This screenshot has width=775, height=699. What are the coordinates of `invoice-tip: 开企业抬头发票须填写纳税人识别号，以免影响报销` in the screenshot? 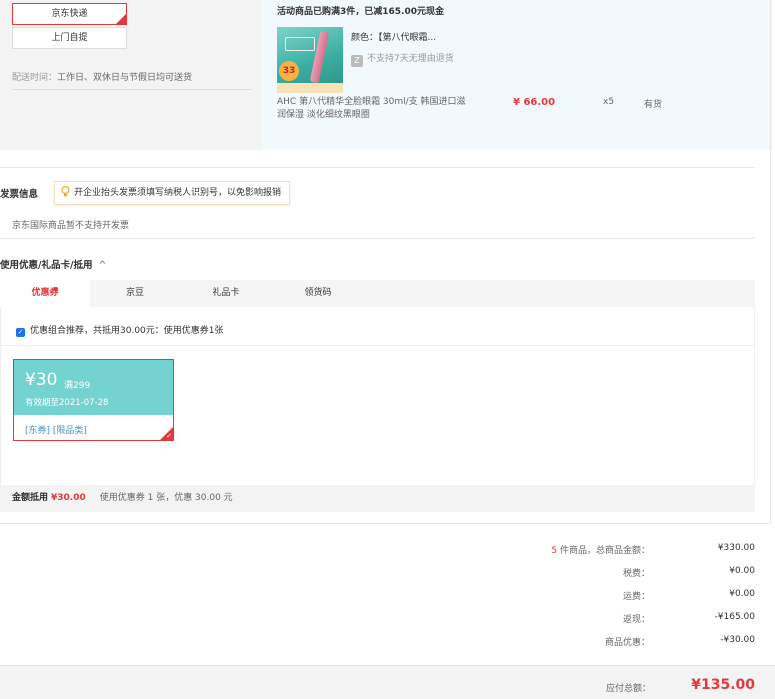 It's located at (172, 193).